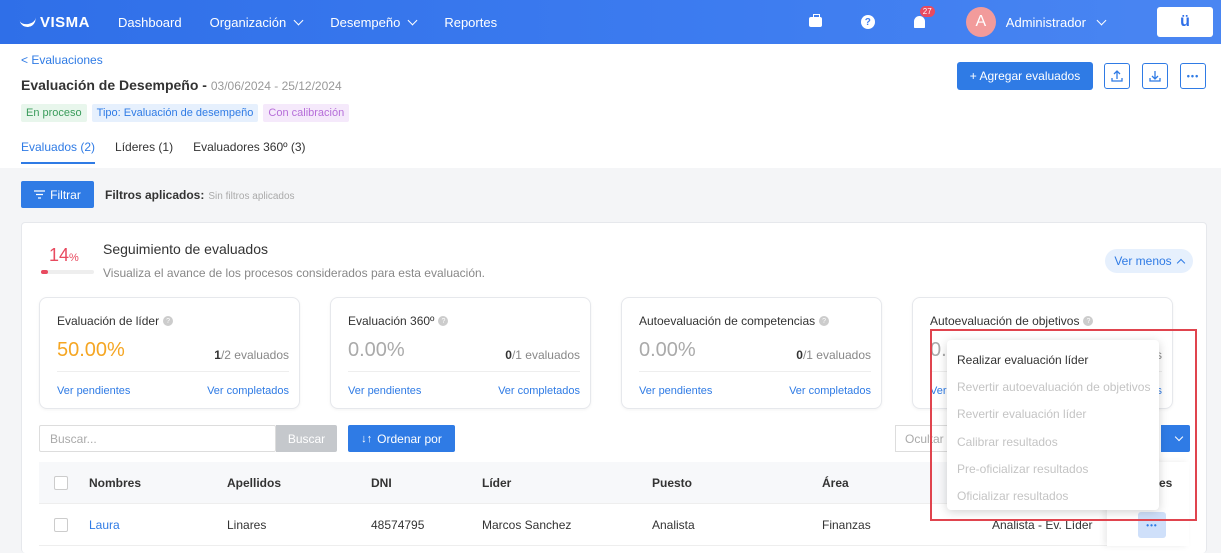 The height and width of the screenshot is (553, 1221). I want to click on applied-filters: Filtros aplicados: Sin filtros aplicados, so click(200, 195).